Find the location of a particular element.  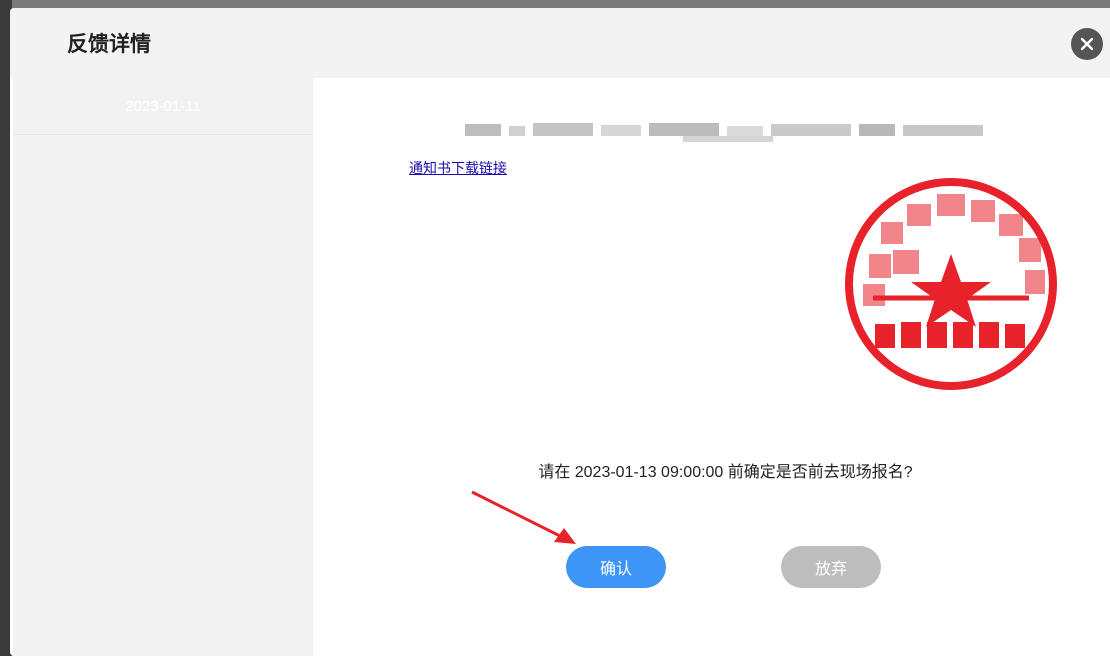

close-icon is located at coordinates (1087, 44).